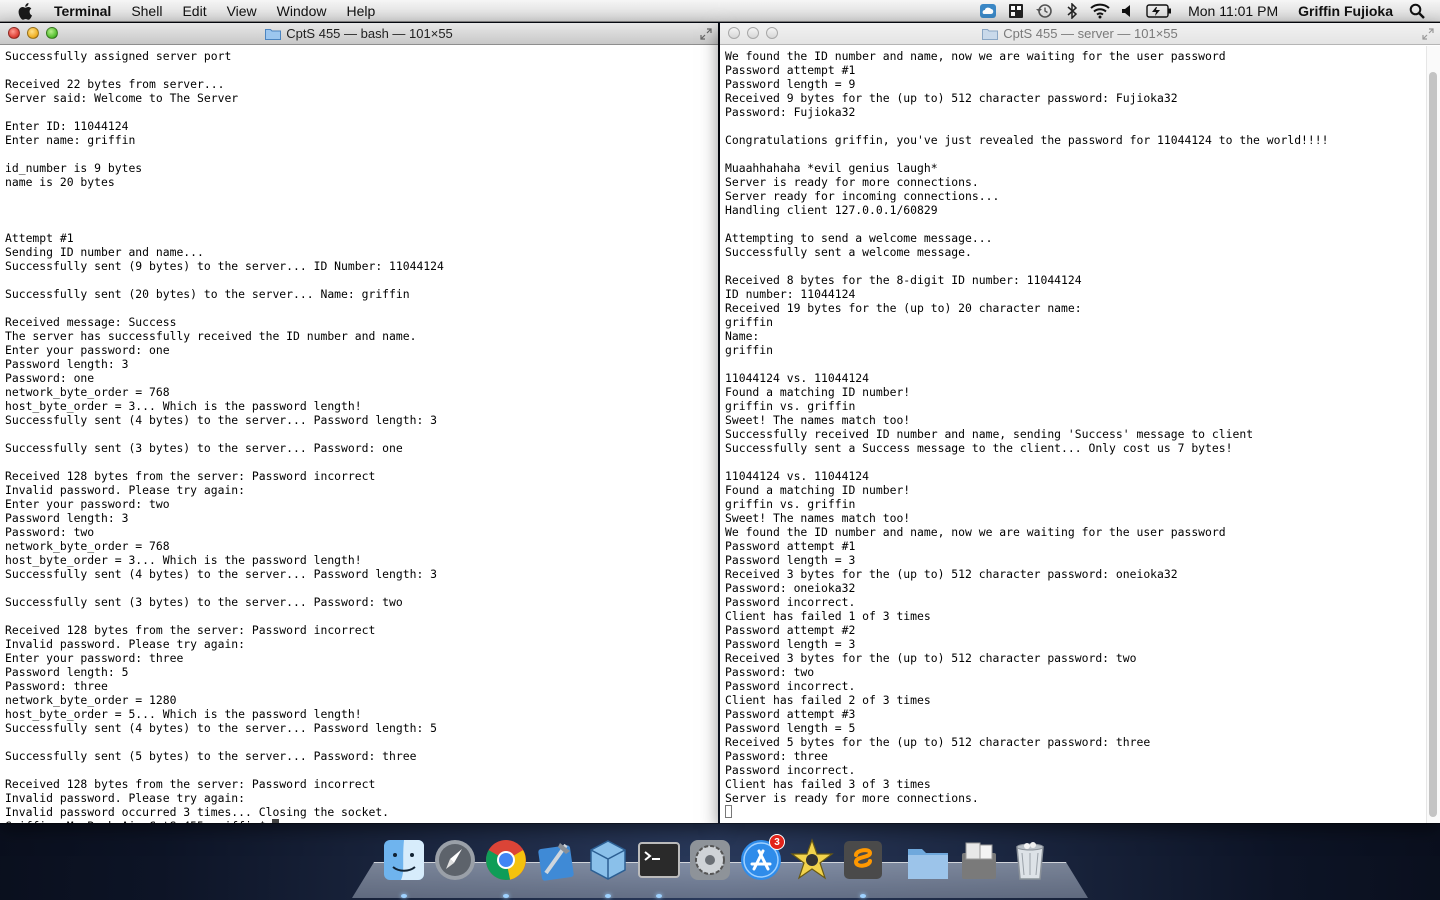  Describe the element at coordinates (790, 294) in the screenshot. I see `terminal-line: ID number: 11044124` at that location.